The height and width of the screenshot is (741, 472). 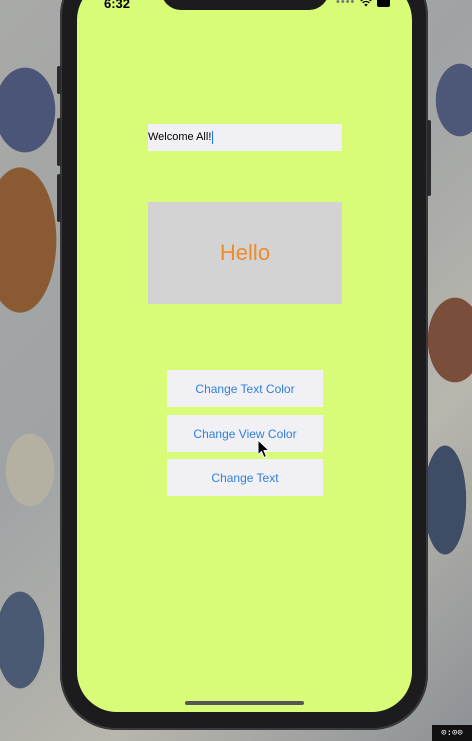 I want to click on change-text-button: Change Text, so click(x=245, y=477).